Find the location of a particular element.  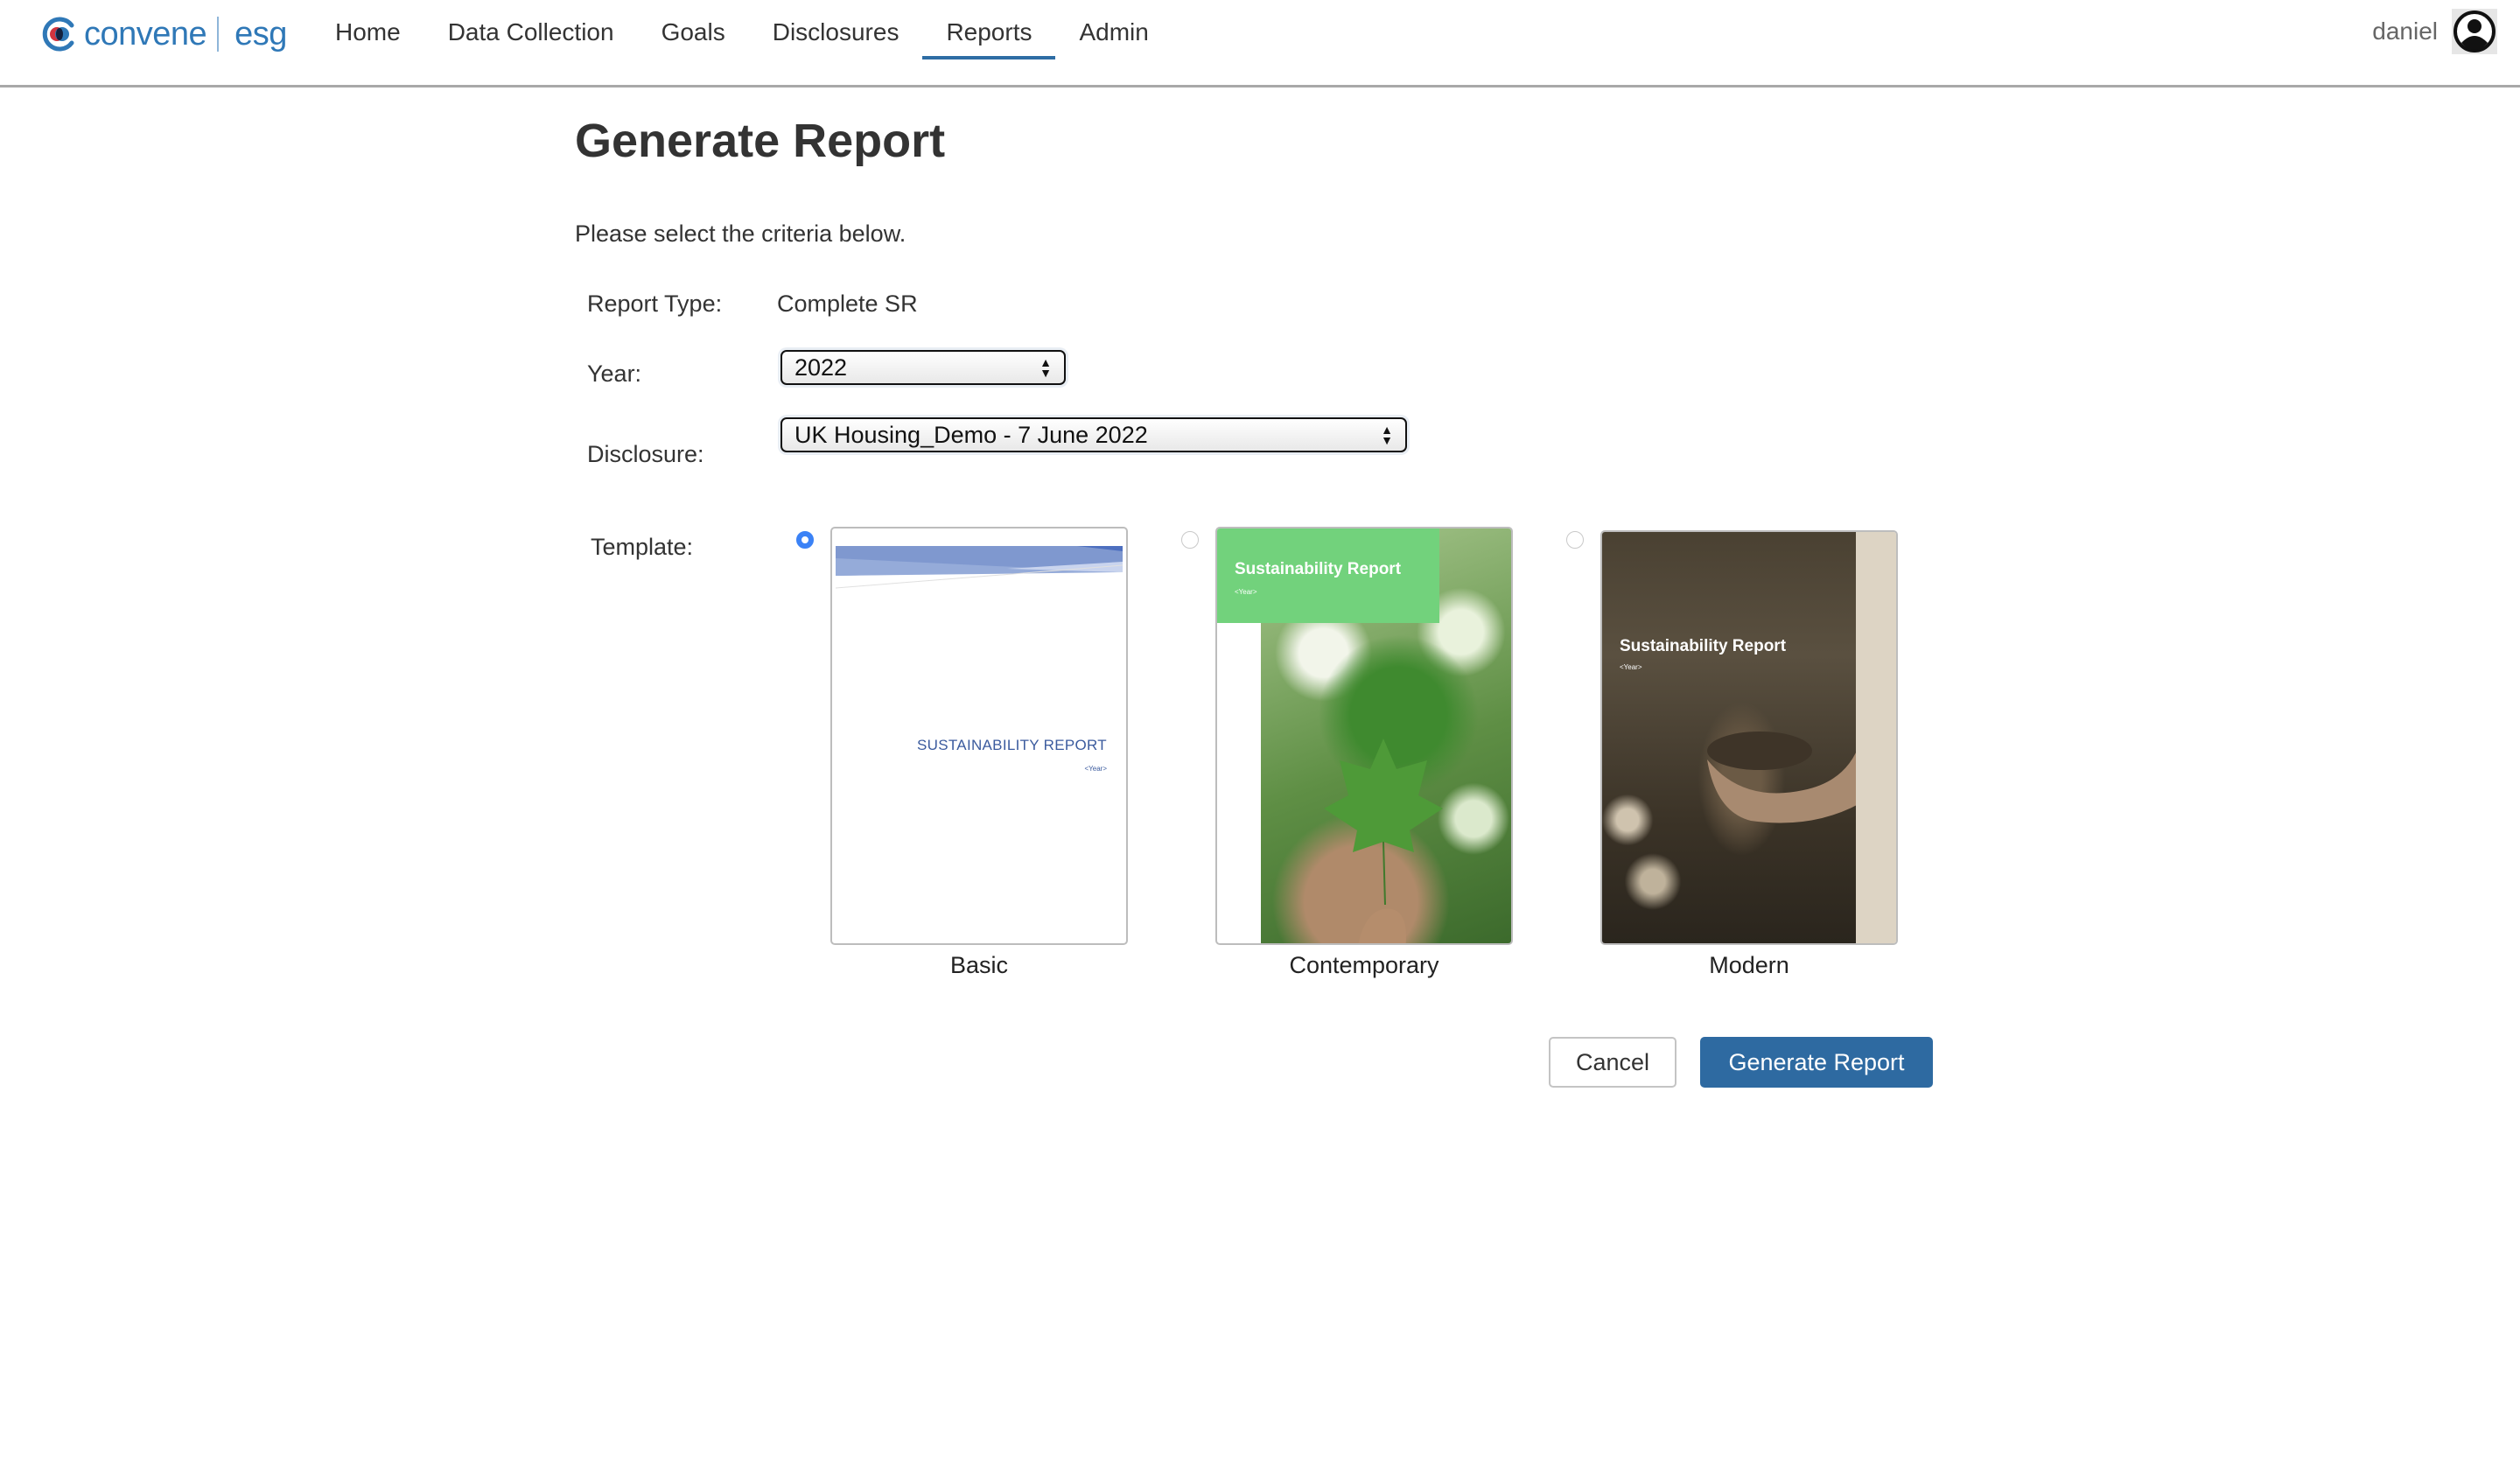

disclosure-label: Disclosure: is located at coordinates (645, 454).